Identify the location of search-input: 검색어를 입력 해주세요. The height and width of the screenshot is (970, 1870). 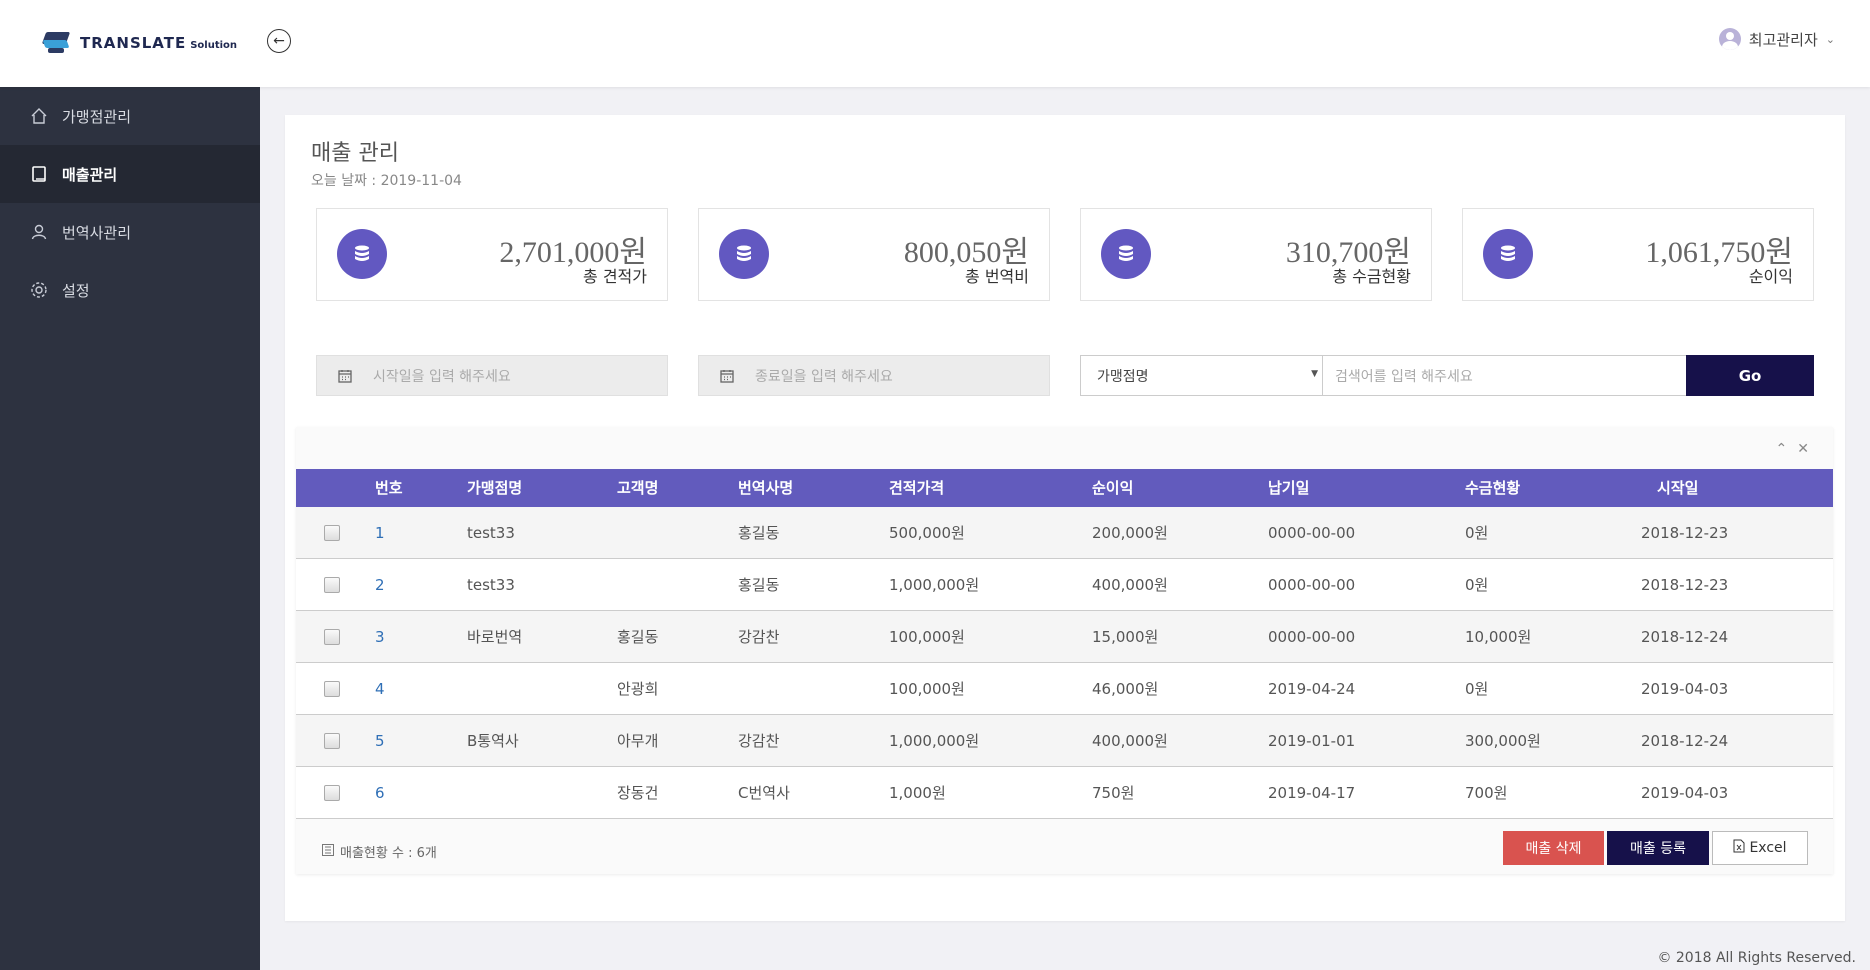
(1505, 375).